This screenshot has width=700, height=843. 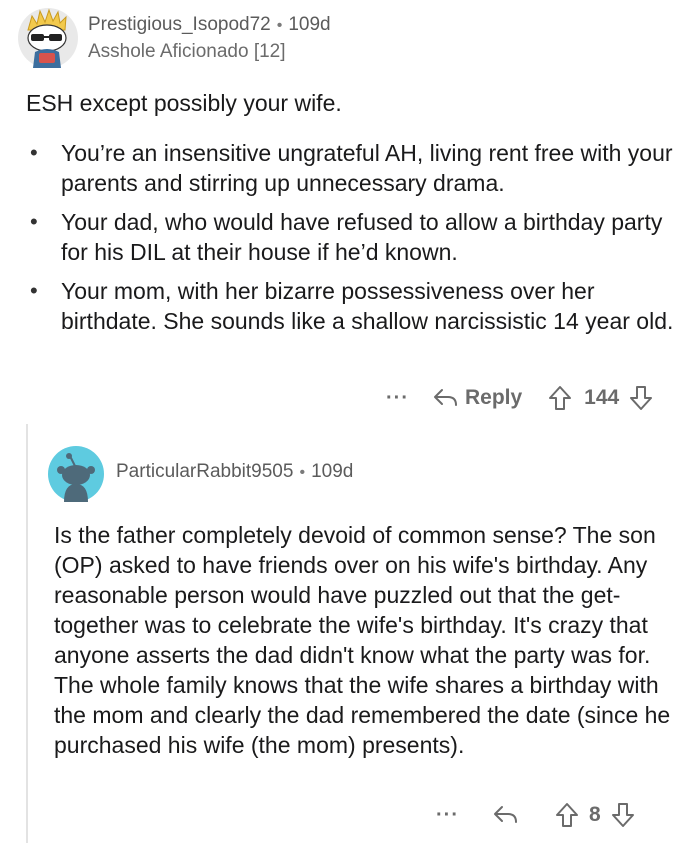 I want to click on comment-actions-2: ··· 8, so click(x=535, y=815).